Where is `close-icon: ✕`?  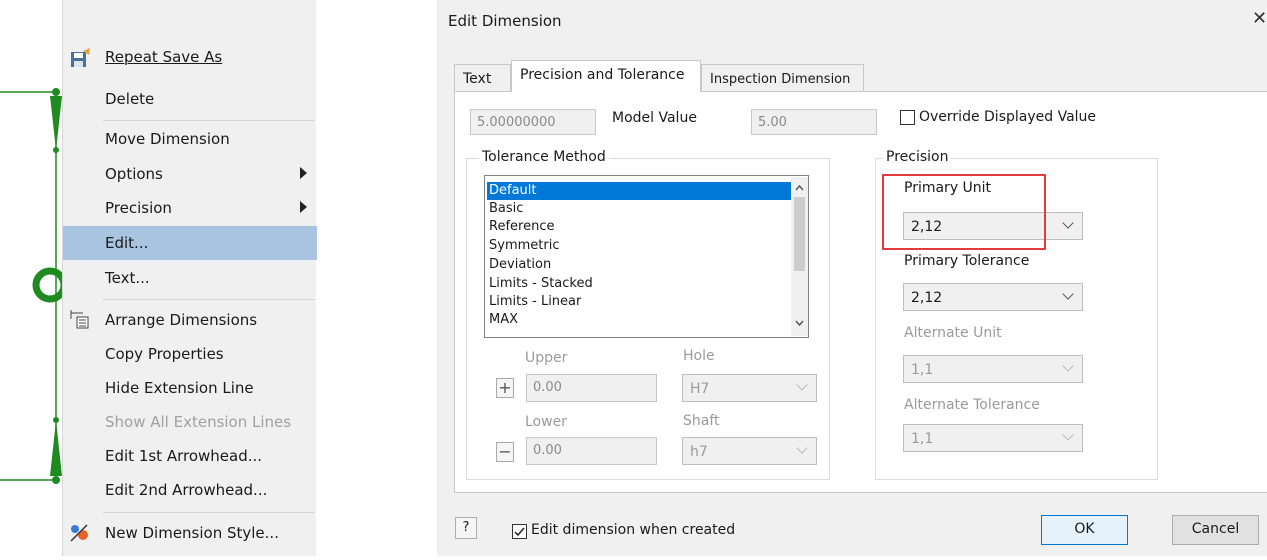 close-icon: ✕ is located at coordinates (1259, 18).